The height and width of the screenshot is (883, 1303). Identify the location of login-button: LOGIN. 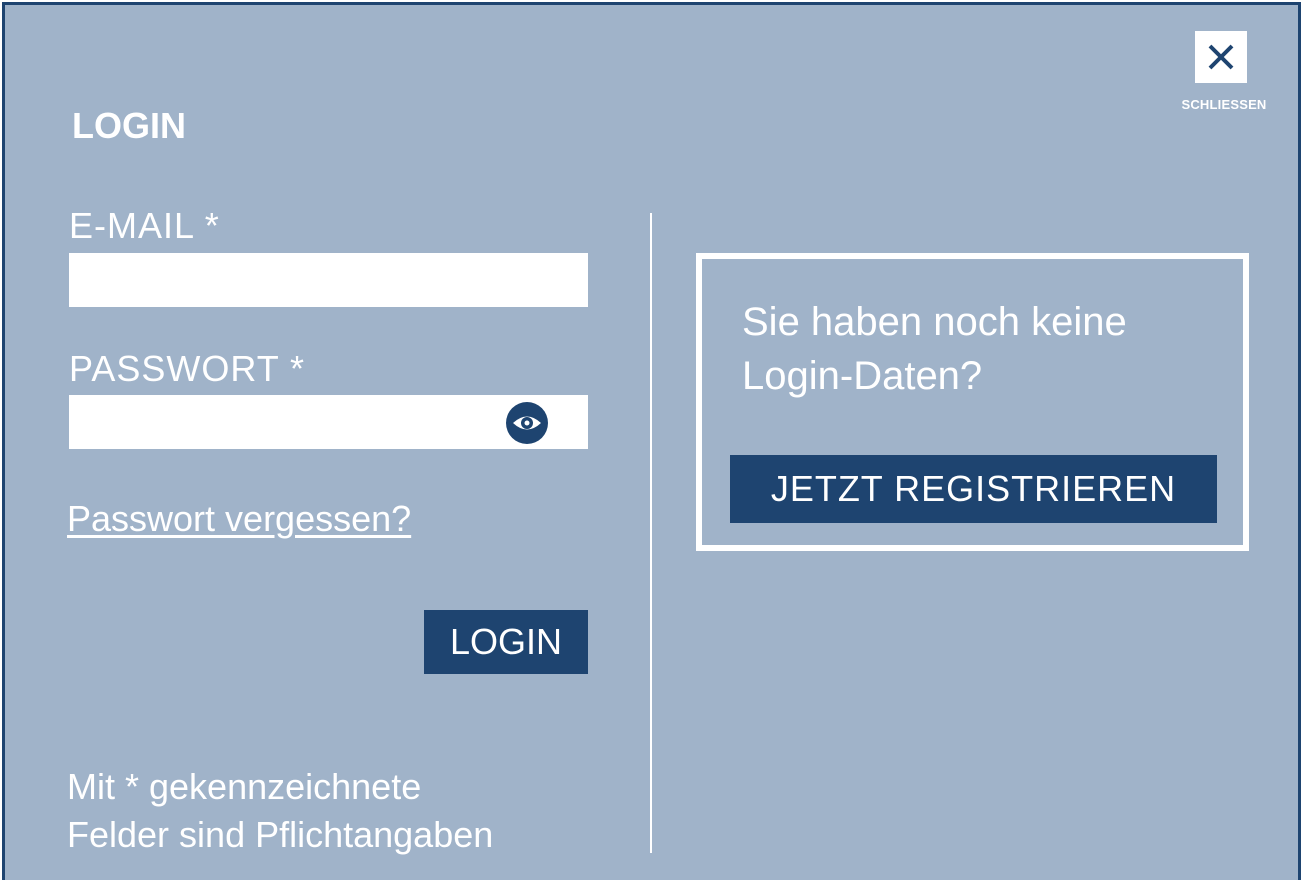
(506, 642).